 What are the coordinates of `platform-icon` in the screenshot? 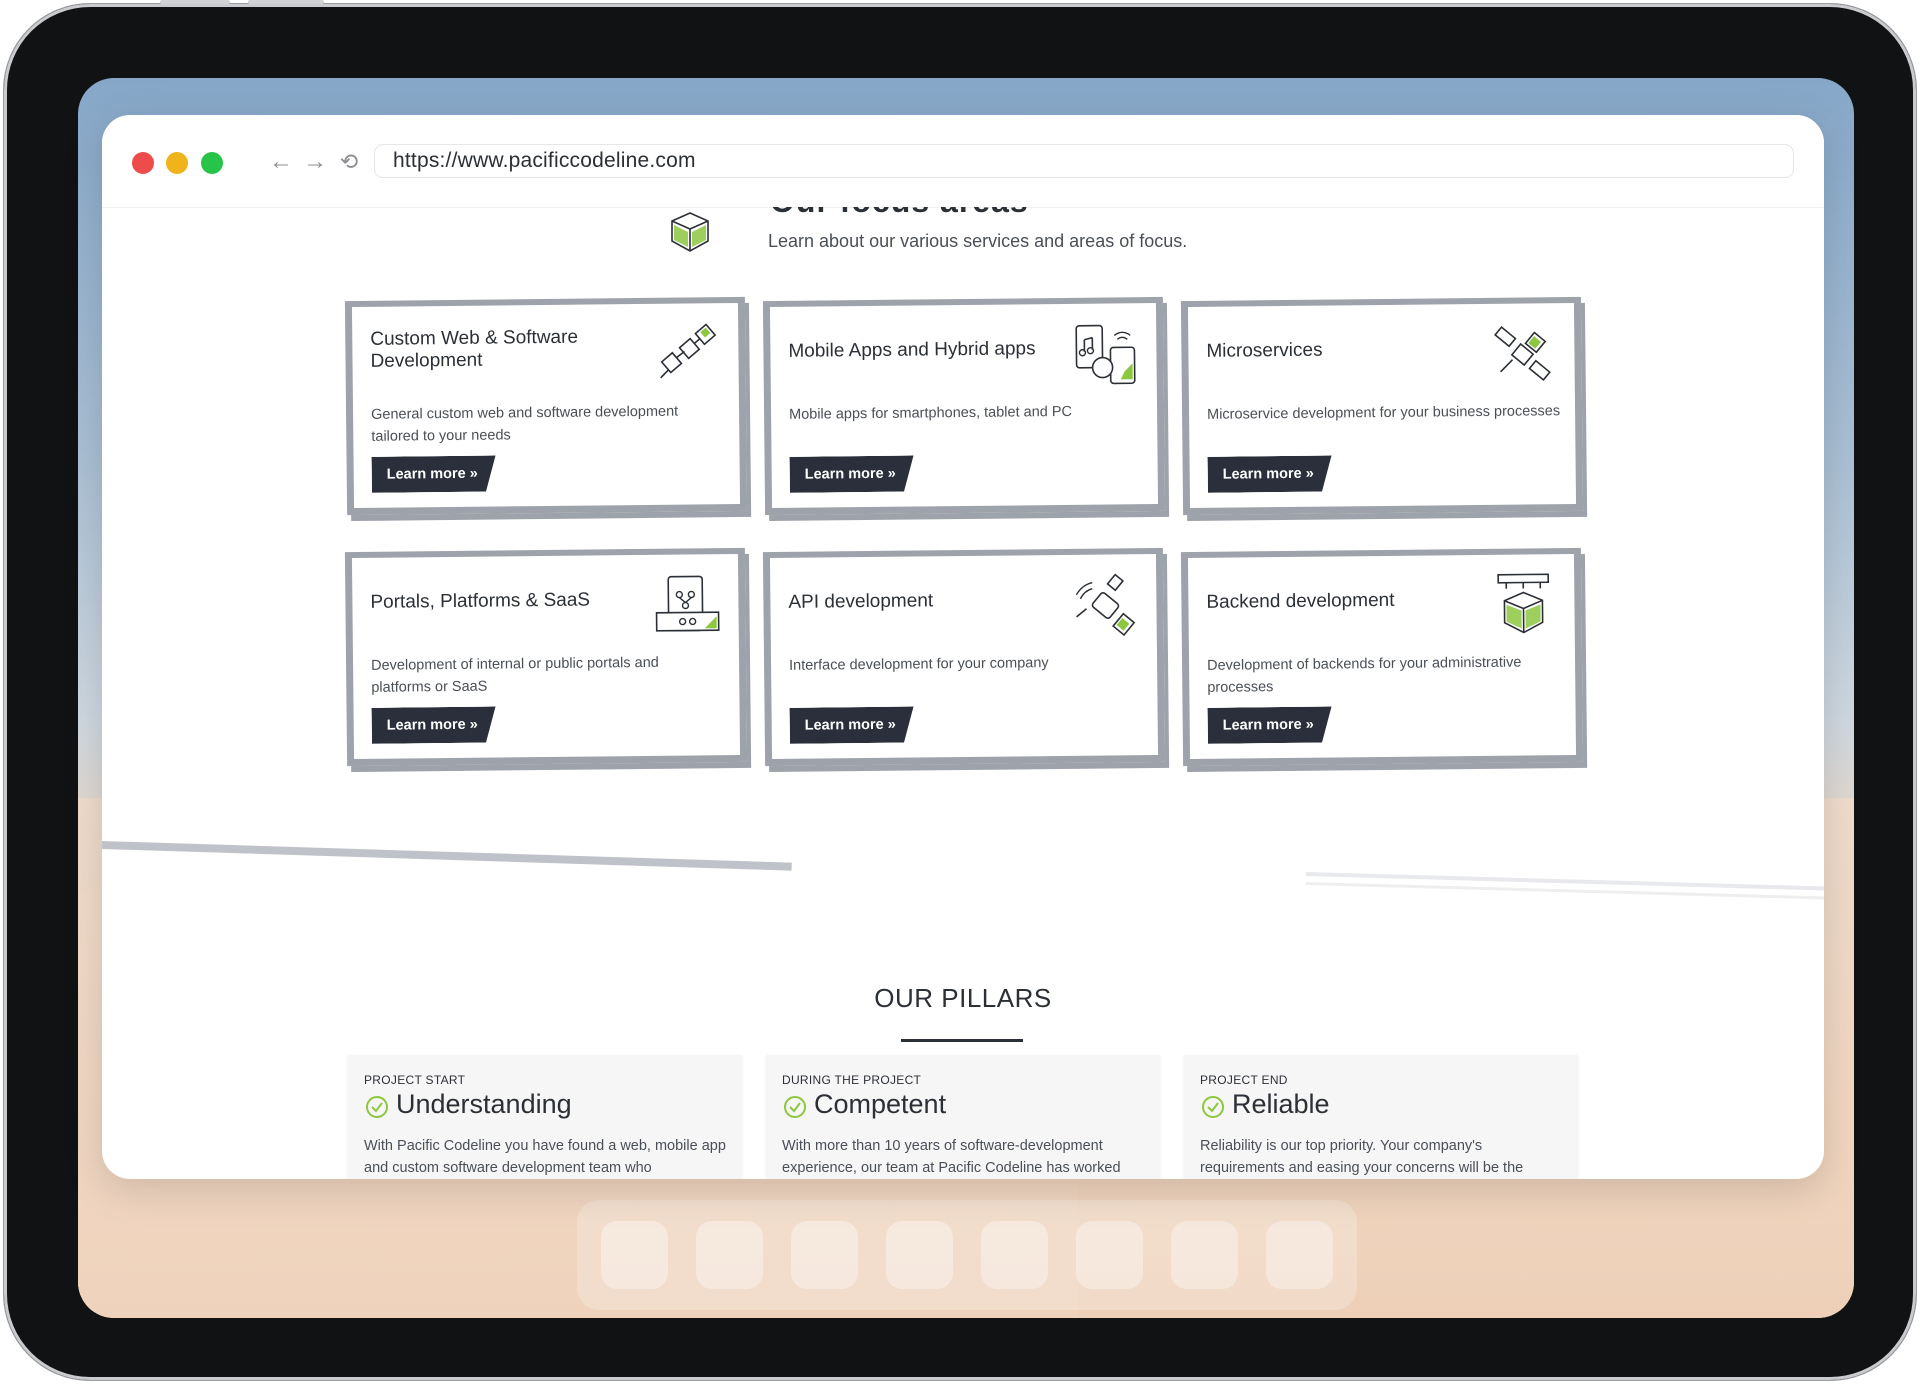 It's located at (687, 603).